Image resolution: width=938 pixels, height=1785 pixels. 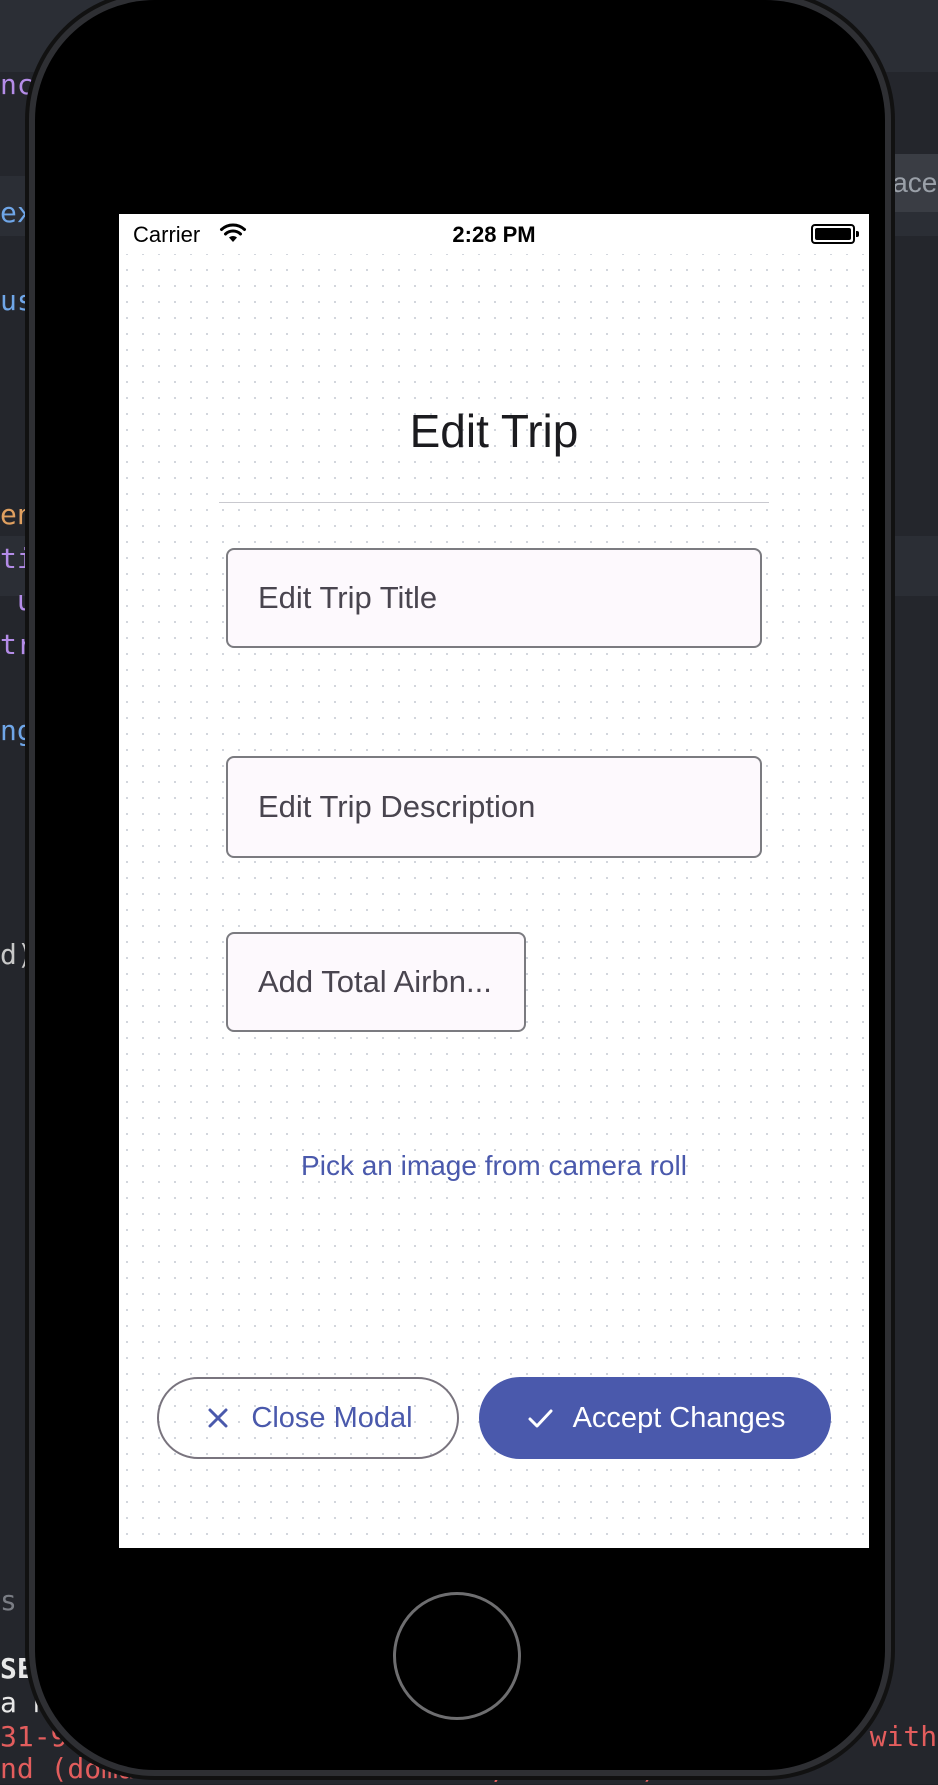 I want to click on editor-code-line: tr, so click(x=17, y=644).